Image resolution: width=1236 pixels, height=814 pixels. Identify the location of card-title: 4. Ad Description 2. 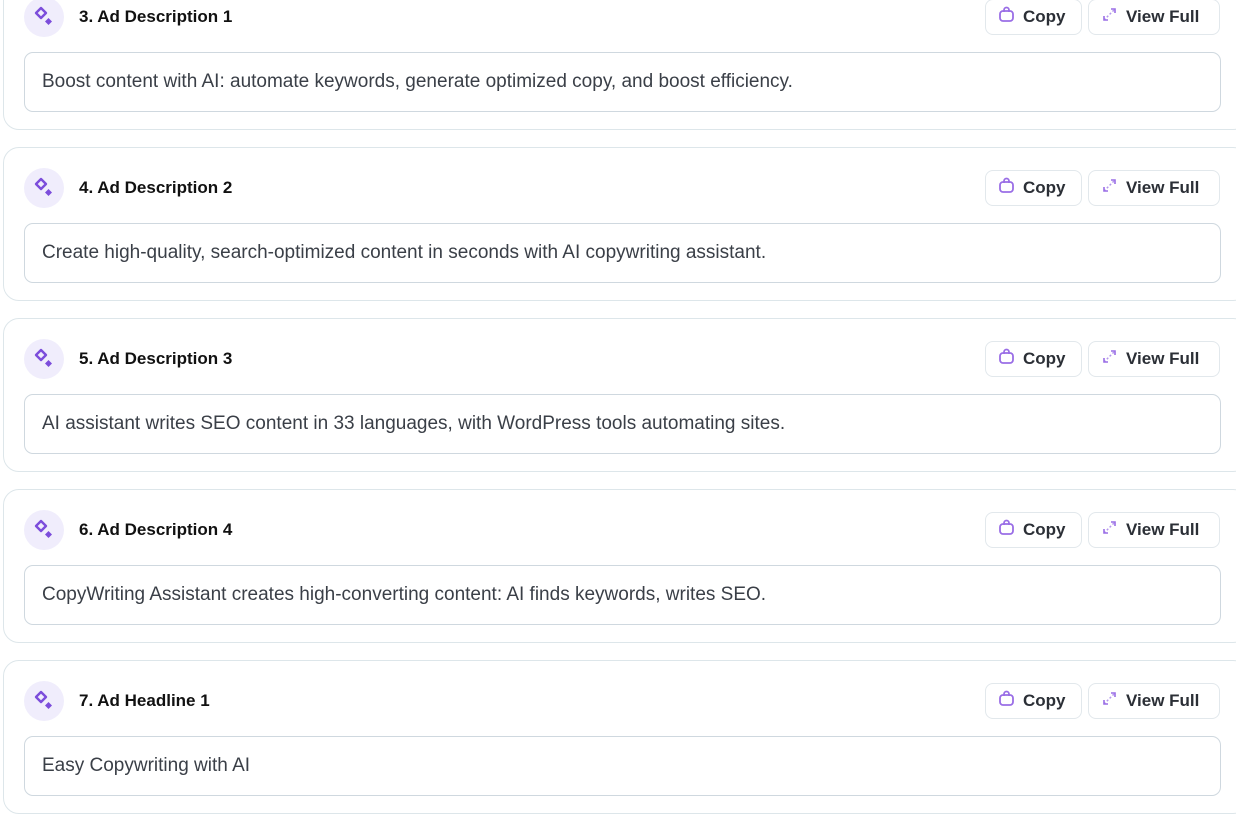
(156, 187).